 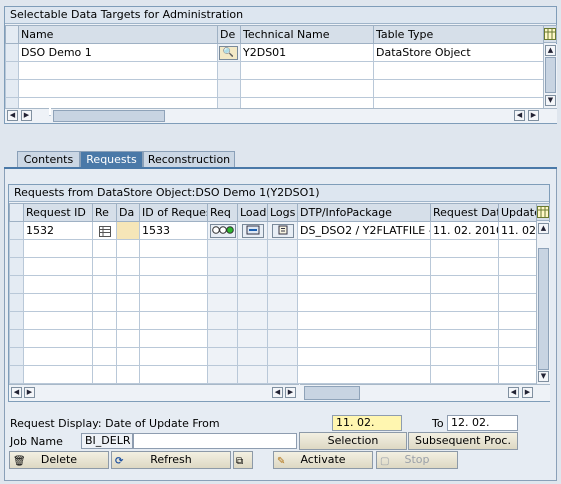 I want to click on load-monitor-icon, so click(x=252, y=230).